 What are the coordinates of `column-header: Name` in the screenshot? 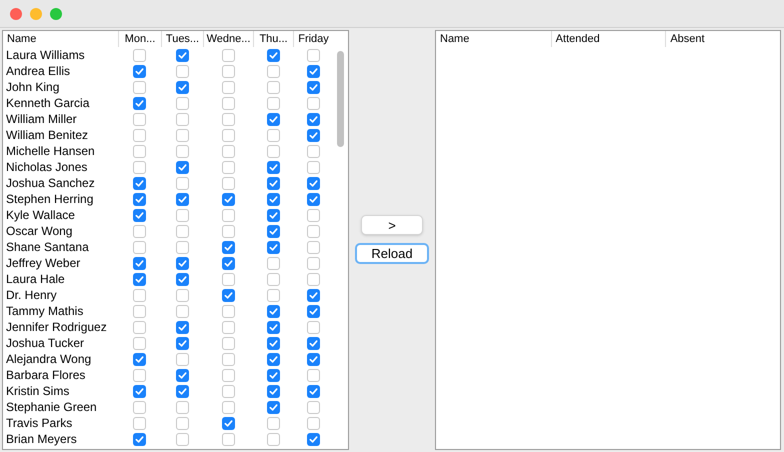 It's located at (60, 39).